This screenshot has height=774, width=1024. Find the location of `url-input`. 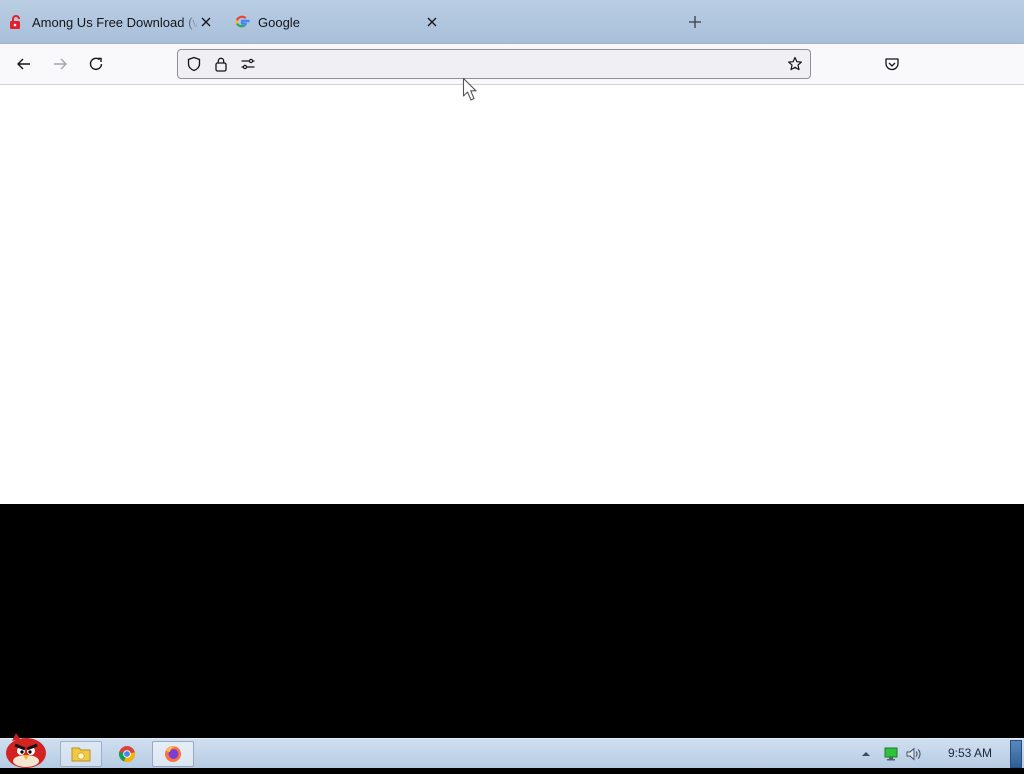

url-input is located at coordinates (512, 64).